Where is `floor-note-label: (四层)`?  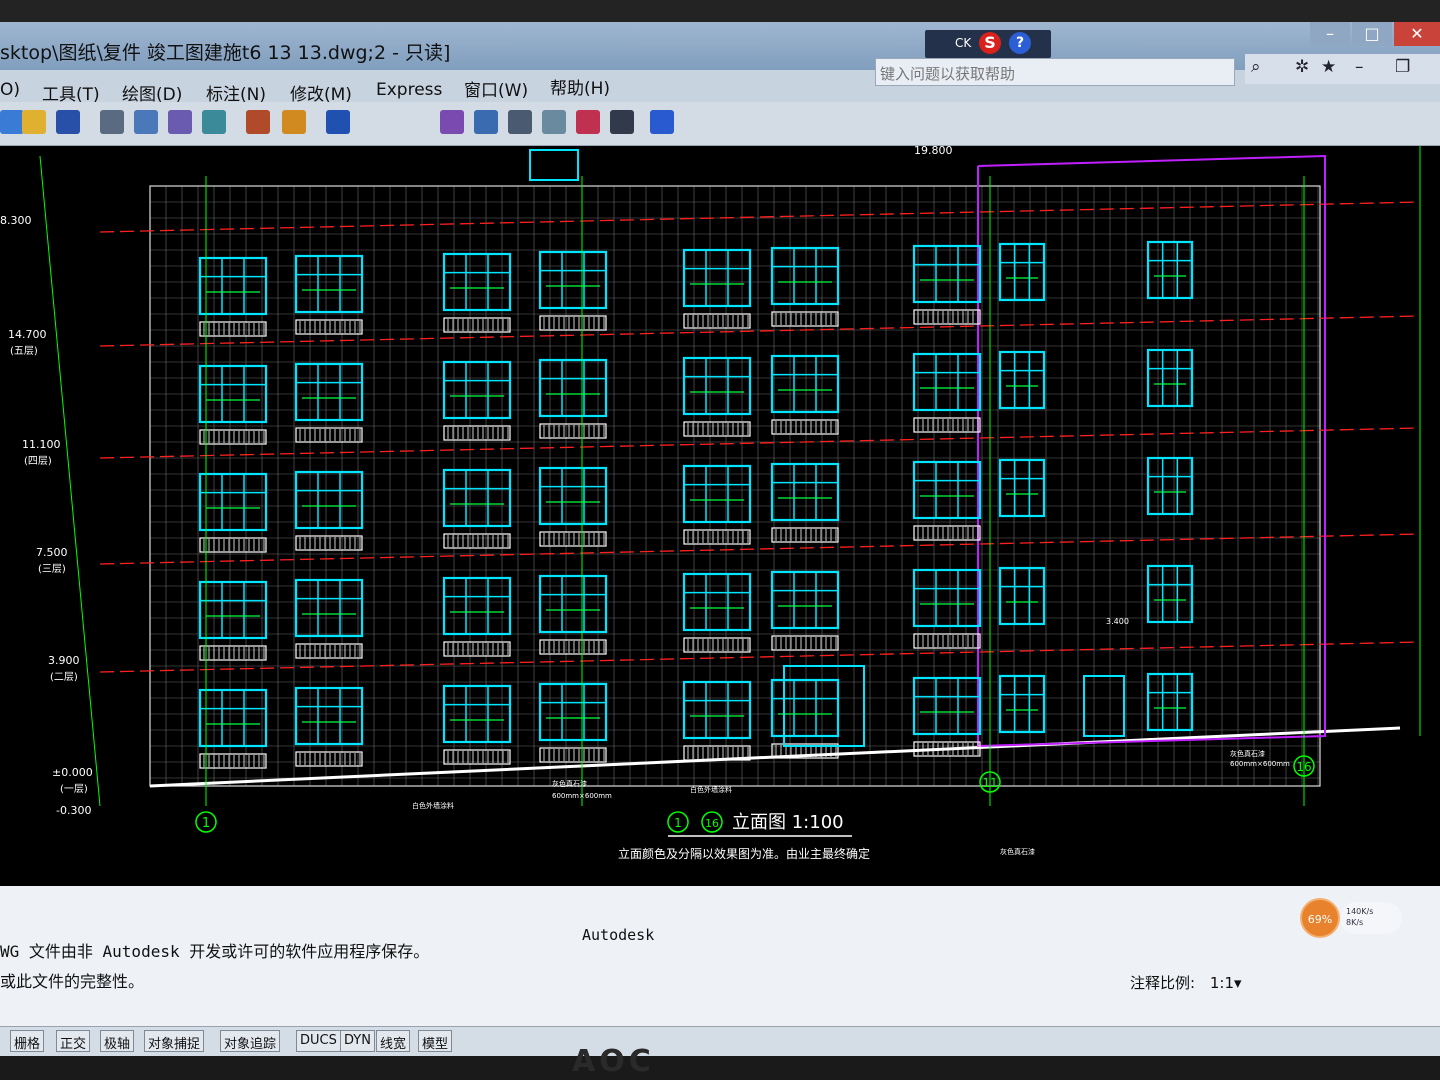
floor-note-label: (四层) is located at coordinates (38, 461).